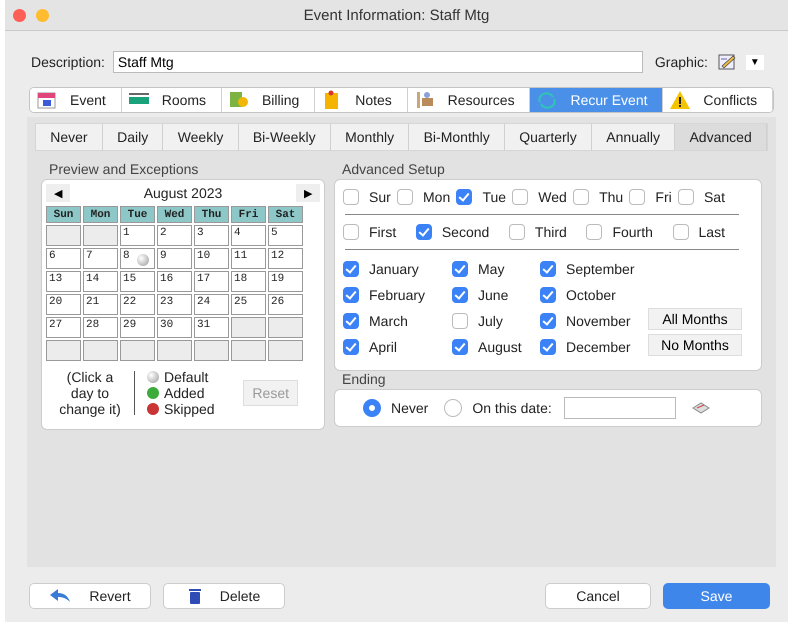 This screenshot has width=788, height=622. I want to click on month-button: All Months, so click(695, 319).